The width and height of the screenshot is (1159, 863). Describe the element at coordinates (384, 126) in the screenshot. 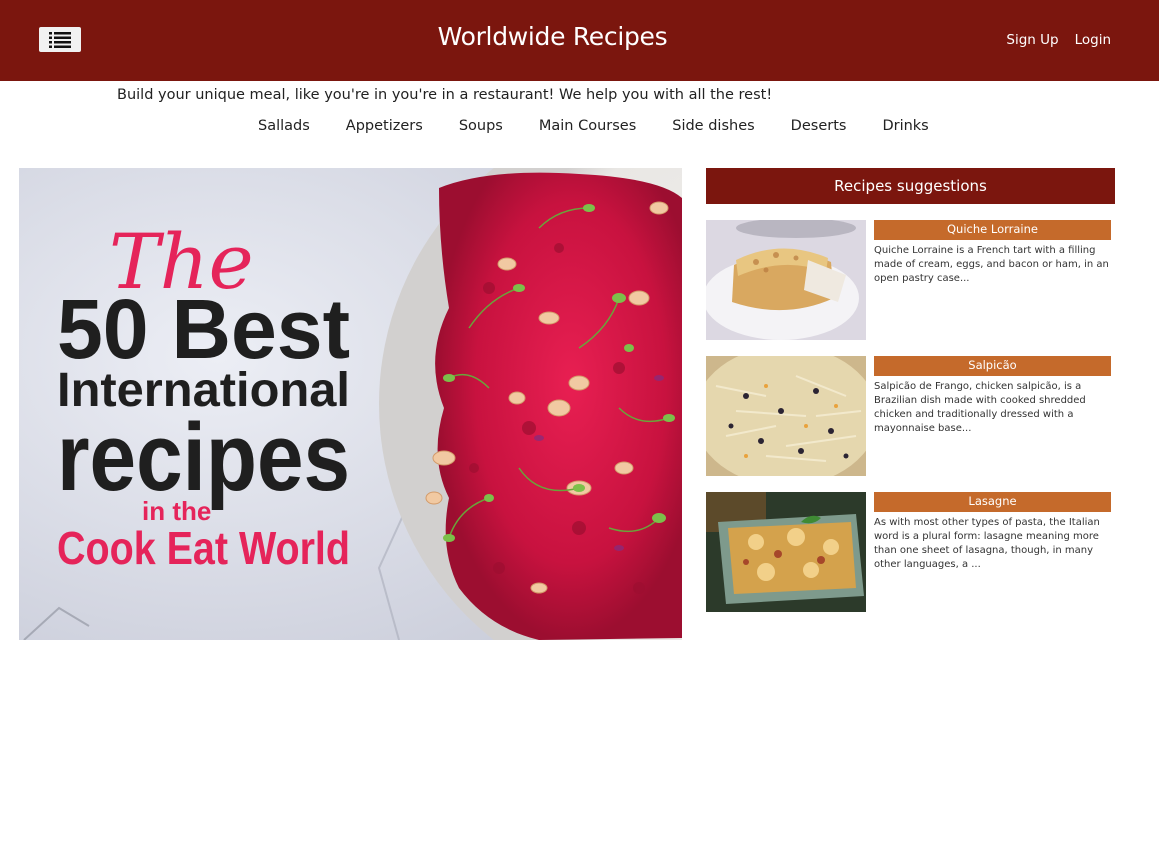

I see `category-link-appetizers: Appetizers` at that location.